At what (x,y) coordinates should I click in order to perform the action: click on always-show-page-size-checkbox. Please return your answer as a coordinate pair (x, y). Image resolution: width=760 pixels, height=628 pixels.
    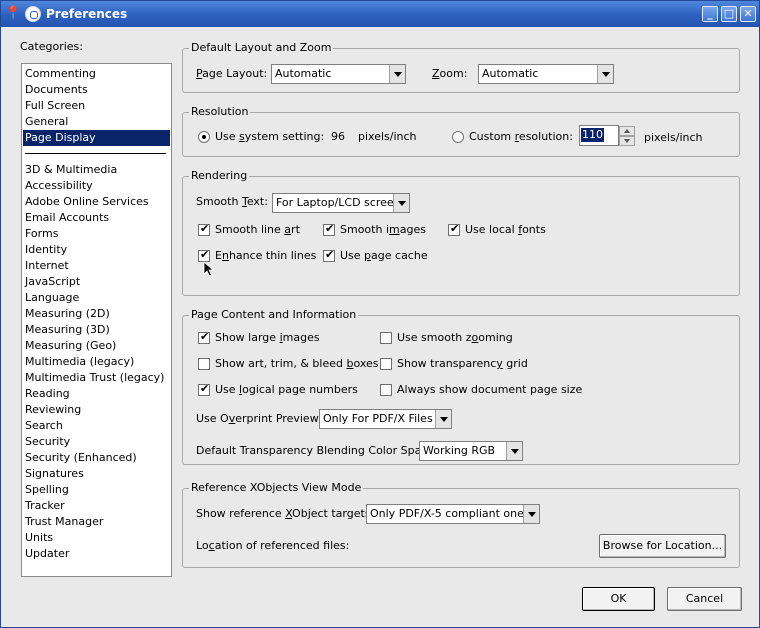
    Looking at the image, I should click on (386, 390).